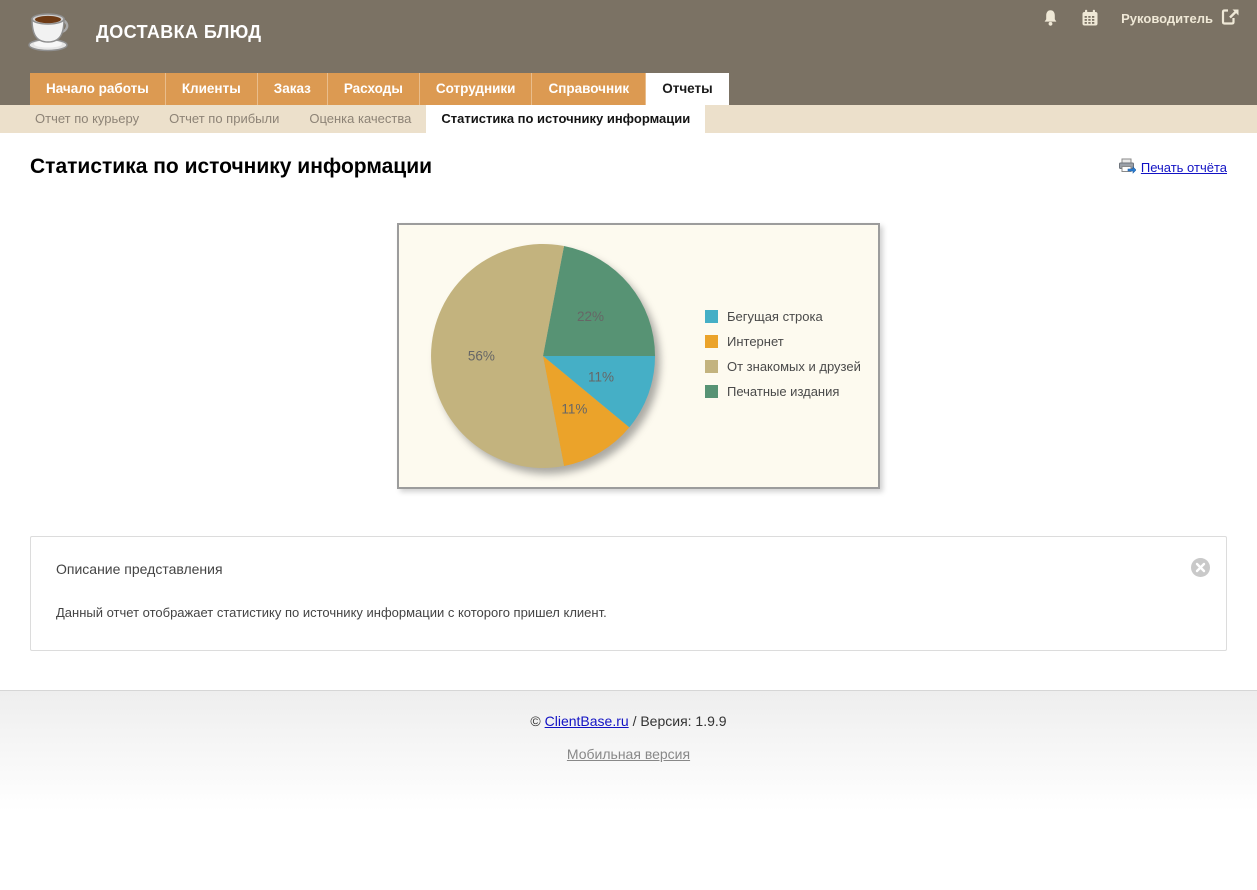 This screenshot has height=890, width=1257. Describe the element at coordinates (543, 355) in the screenshot. I see `pie-chart: 22% 11% 11% 56%` at that location.